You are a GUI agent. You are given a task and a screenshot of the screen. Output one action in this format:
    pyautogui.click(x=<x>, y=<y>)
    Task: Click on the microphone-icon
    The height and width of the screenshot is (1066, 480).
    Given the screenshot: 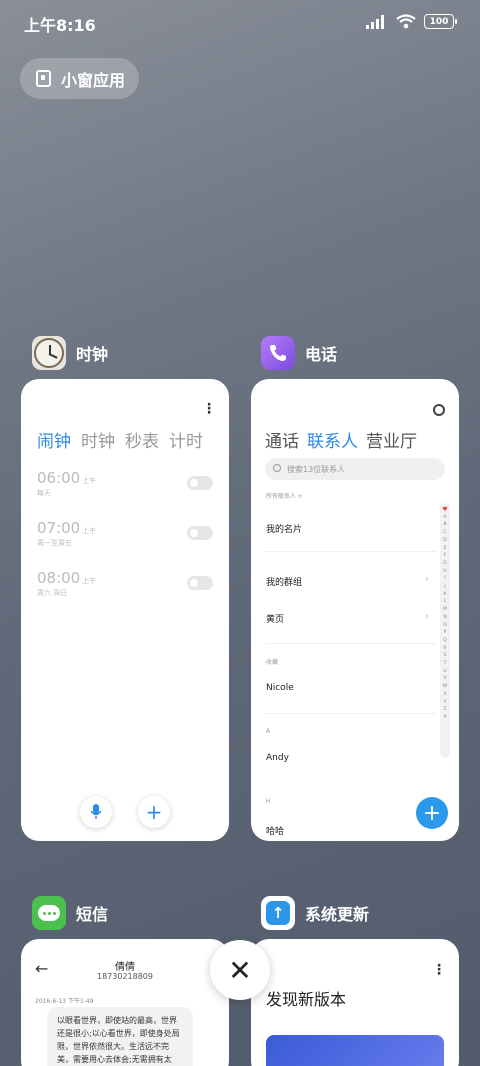 What is the action you would take?
    pyautogui.click(x=96, y=811)
    